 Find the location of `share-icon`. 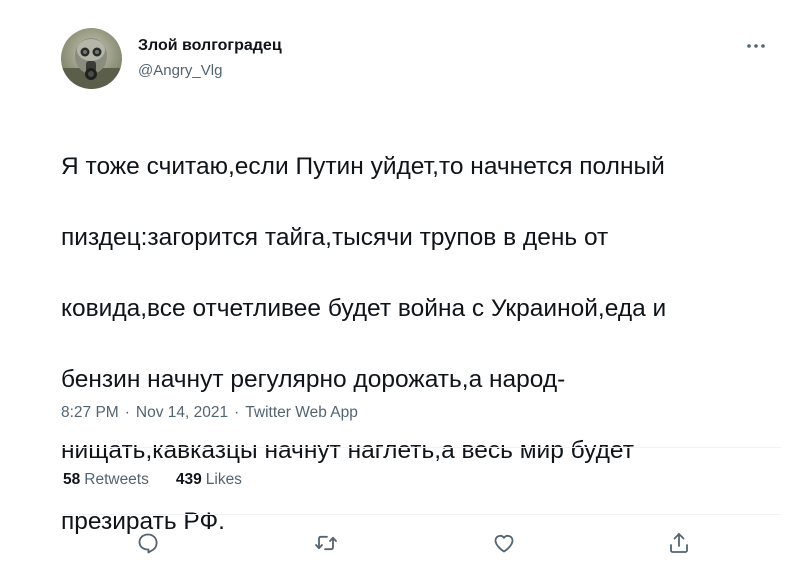

share-icon is located at coordinates (679, 543).